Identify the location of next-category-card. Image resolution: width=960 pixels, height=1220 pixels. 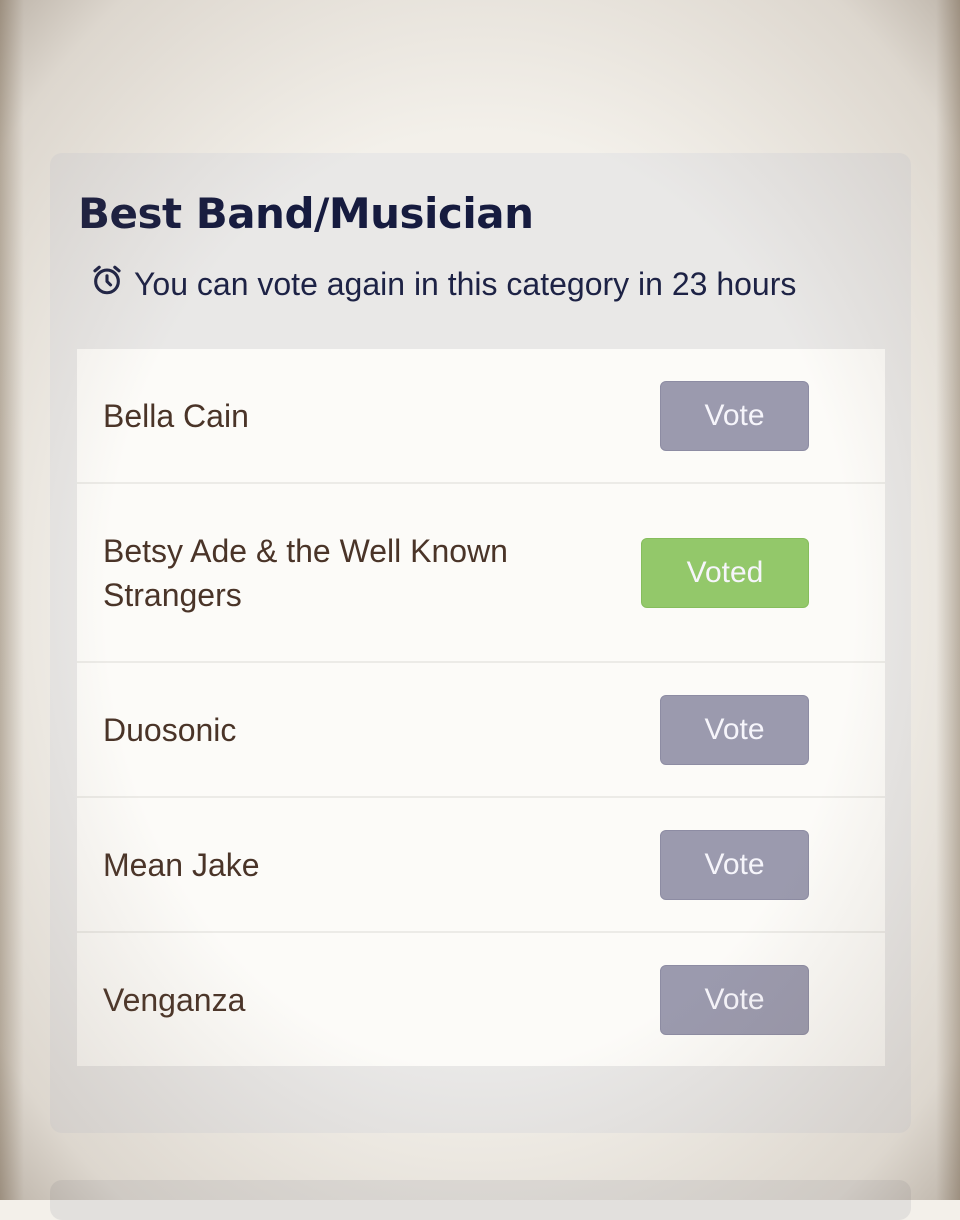
(480, 1200).